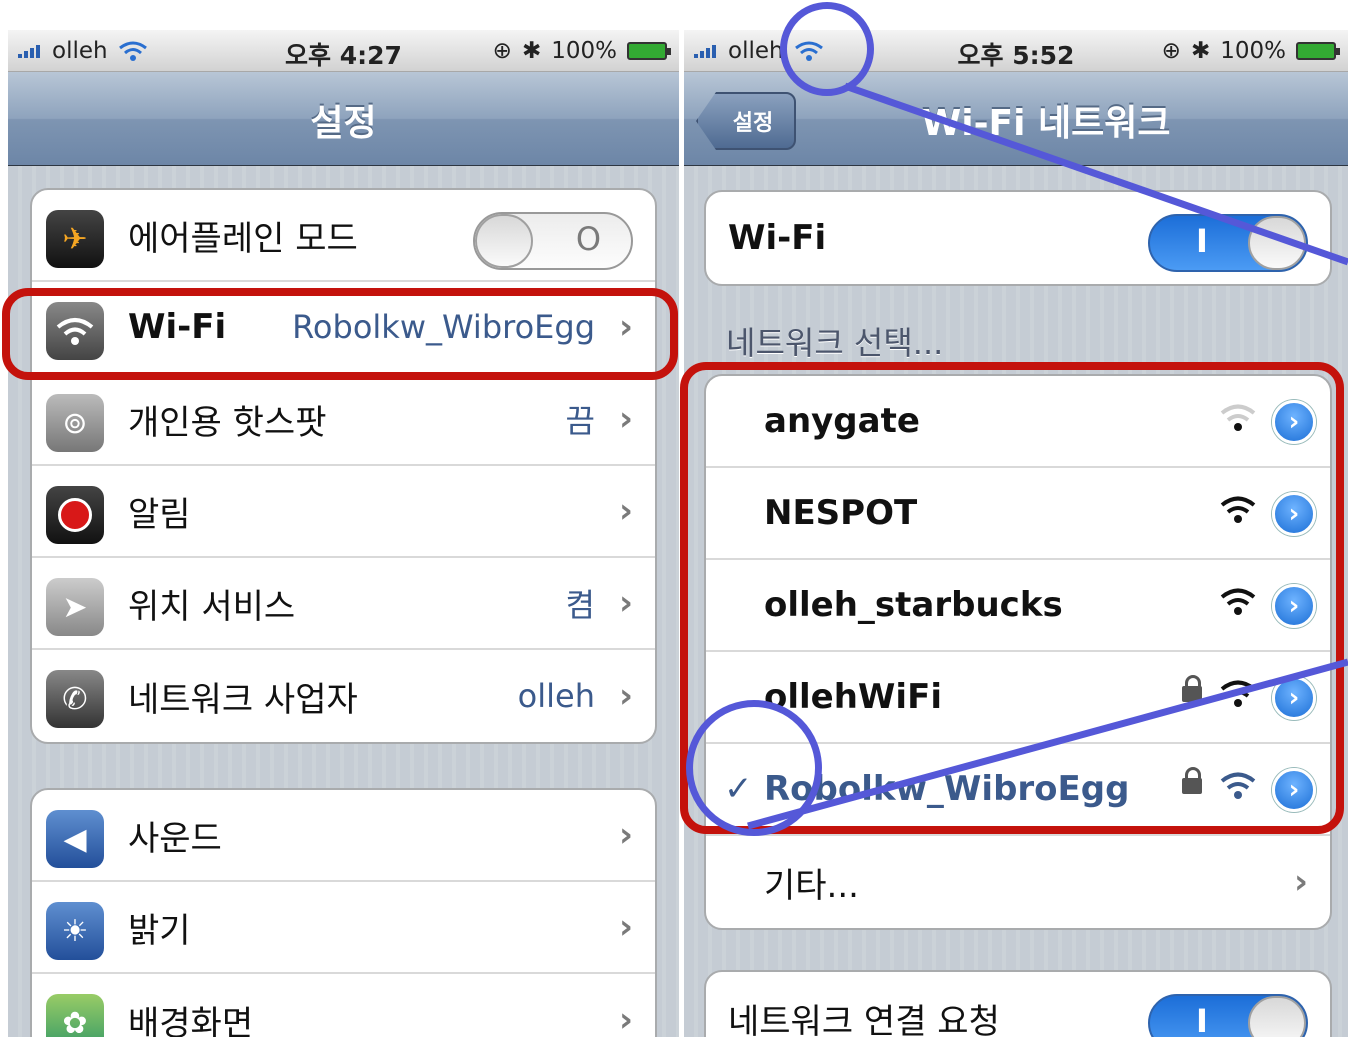  What do you see at coordinates (1046, 123) in the screenshot?
I see `page-title: Wi-Fi 네트워크` at bounding box center [1046, 123].